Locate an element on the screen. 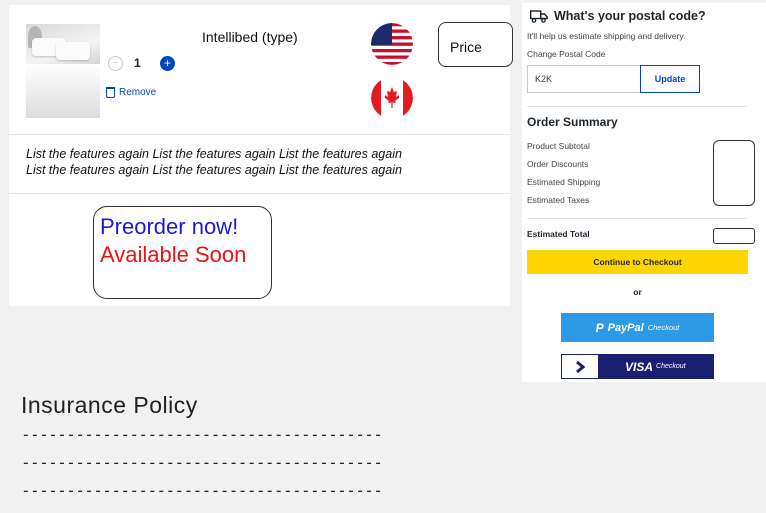 The width and height of the screenshot is (766, 513). visa-checkout-button: VISA Checkout is located at coordinates (637, 366).